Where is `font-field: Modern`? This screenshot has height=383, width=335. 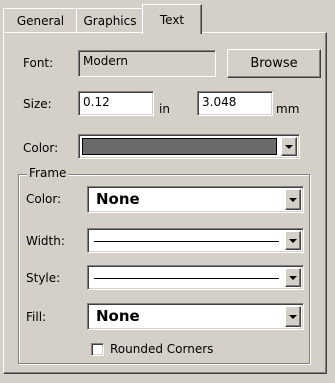
font-field: Modern is located at coordinates (147, 63).